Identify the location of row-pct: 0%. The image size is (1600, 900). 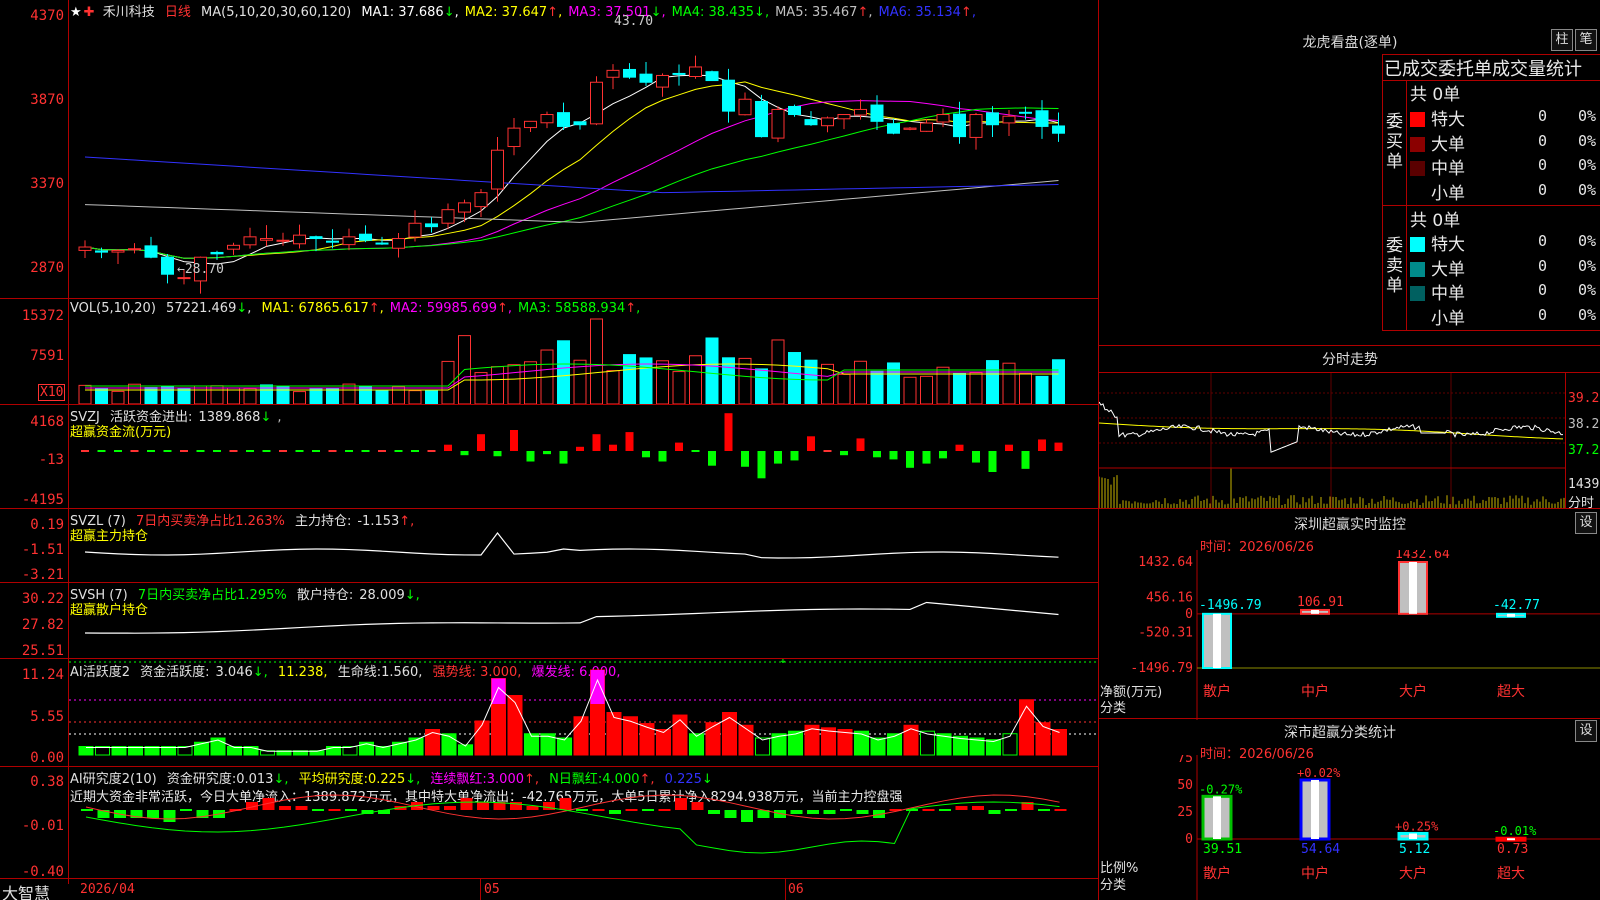
(1587, 116).